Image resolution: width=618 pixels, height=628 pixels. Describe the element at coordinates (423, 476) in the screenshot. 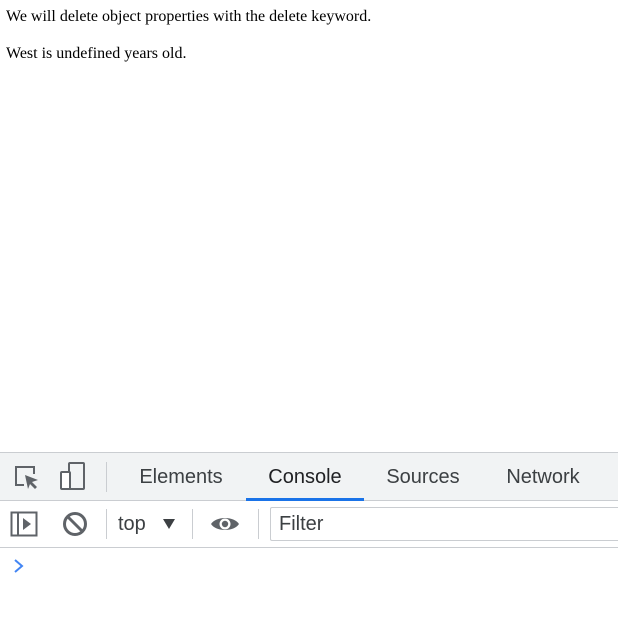

I see `tab-sources: Sources` at that location.